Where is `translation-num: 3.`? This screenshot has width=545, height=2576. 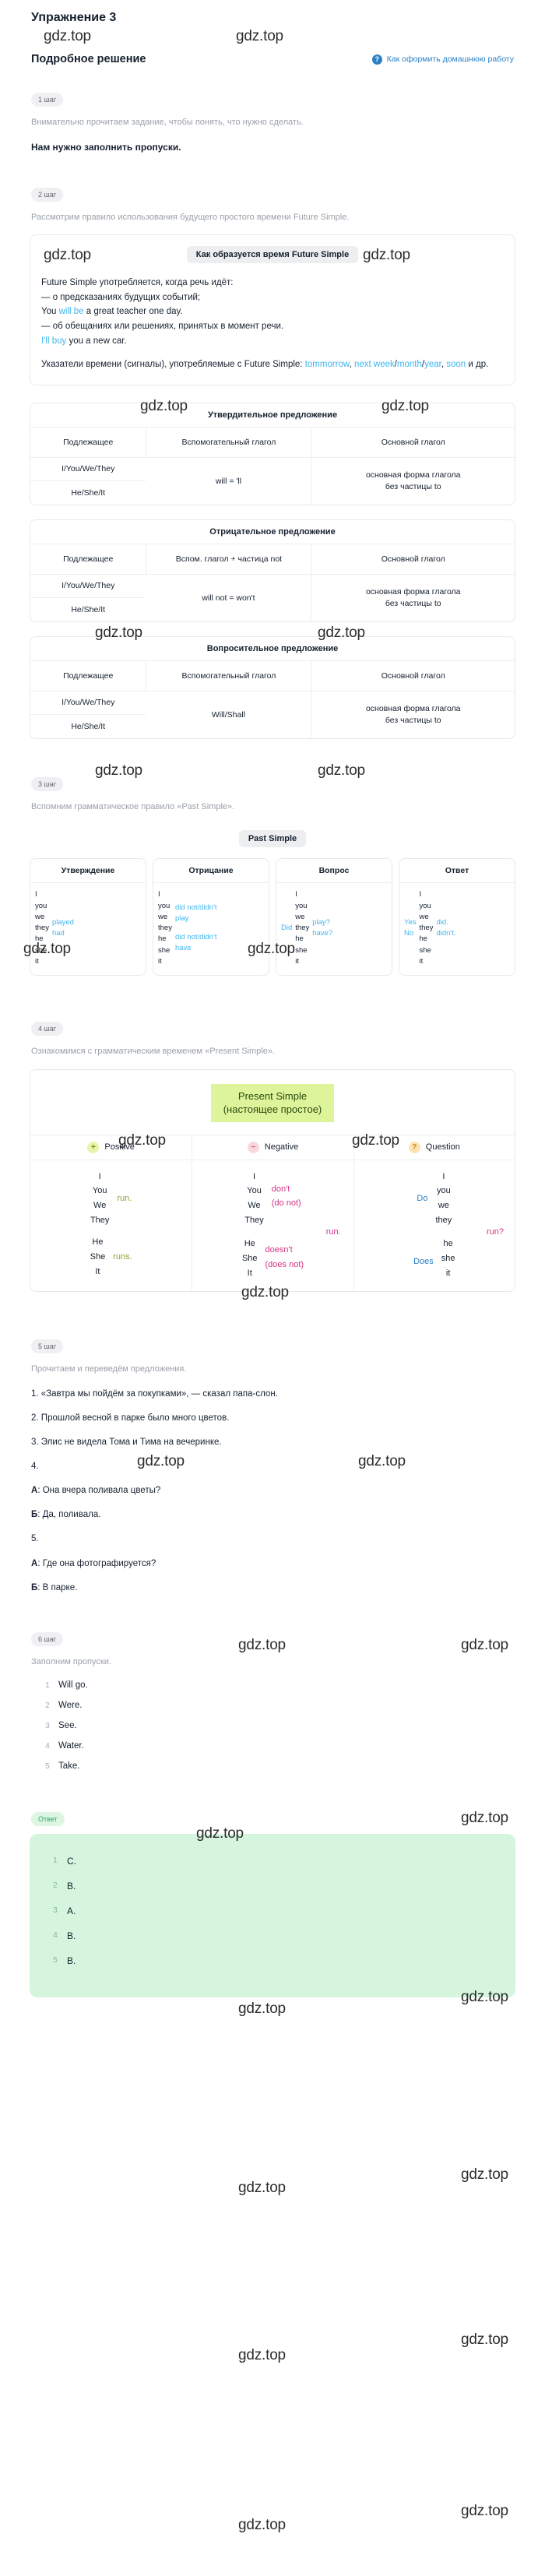 translation-num: 3. is located at coordinates (35, 1443).